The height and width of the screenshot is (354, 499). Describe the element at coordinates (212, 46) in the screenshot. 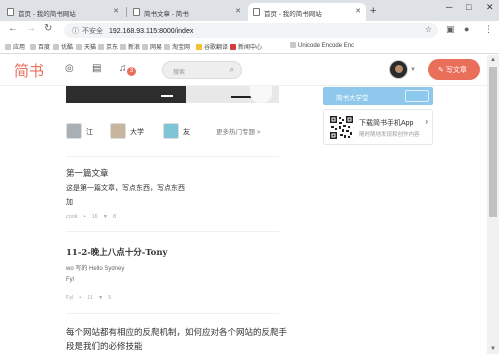

I see `bookmark-item: 谷歌翻译` at that location.